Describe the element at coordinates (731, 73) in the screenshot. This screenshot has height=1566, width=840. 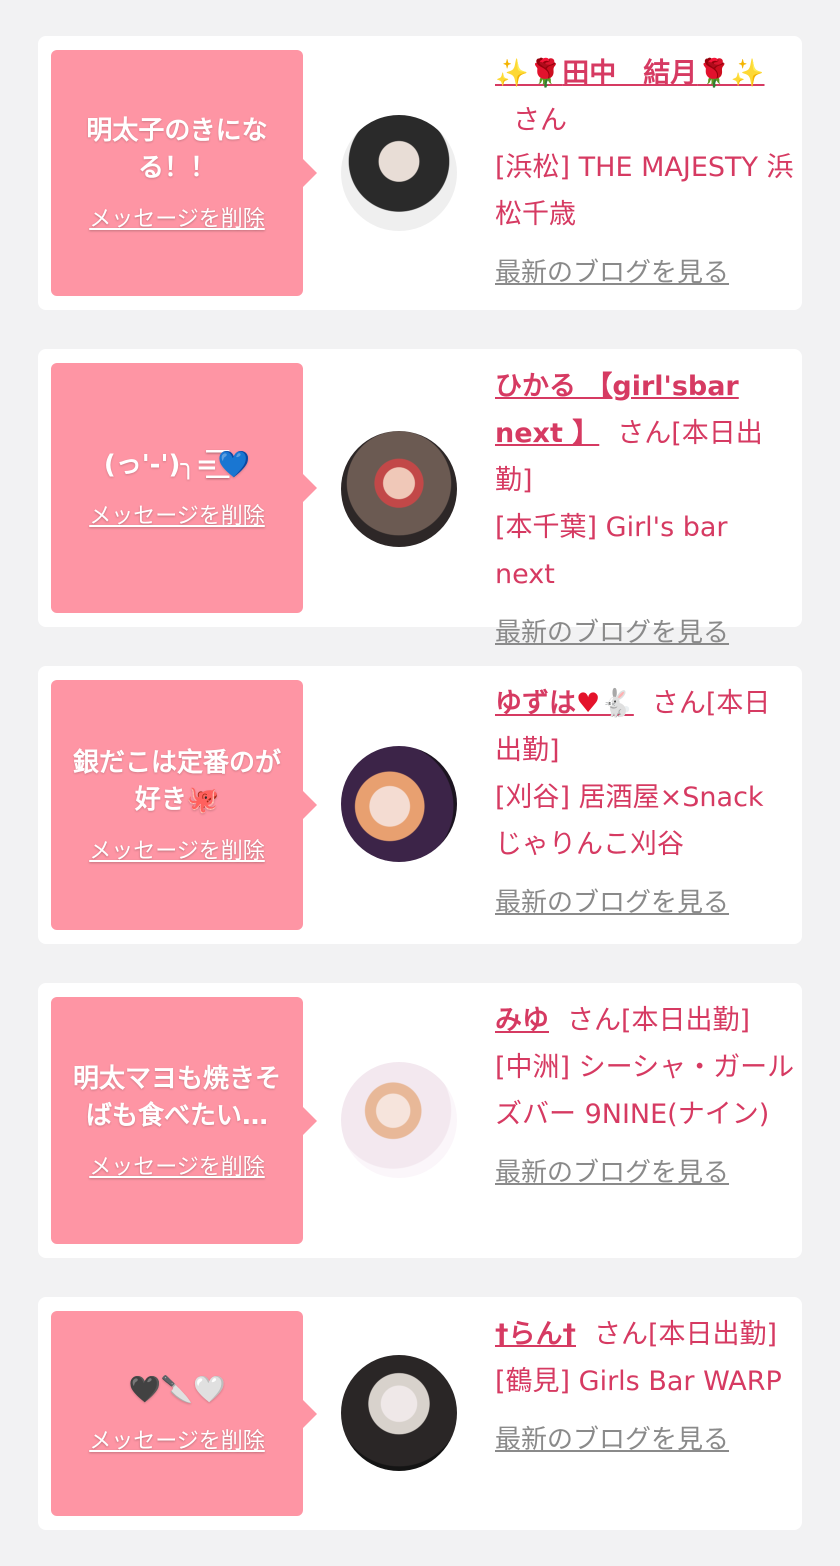
I see `name-suffix-emoji: 🌹✨` at that location.